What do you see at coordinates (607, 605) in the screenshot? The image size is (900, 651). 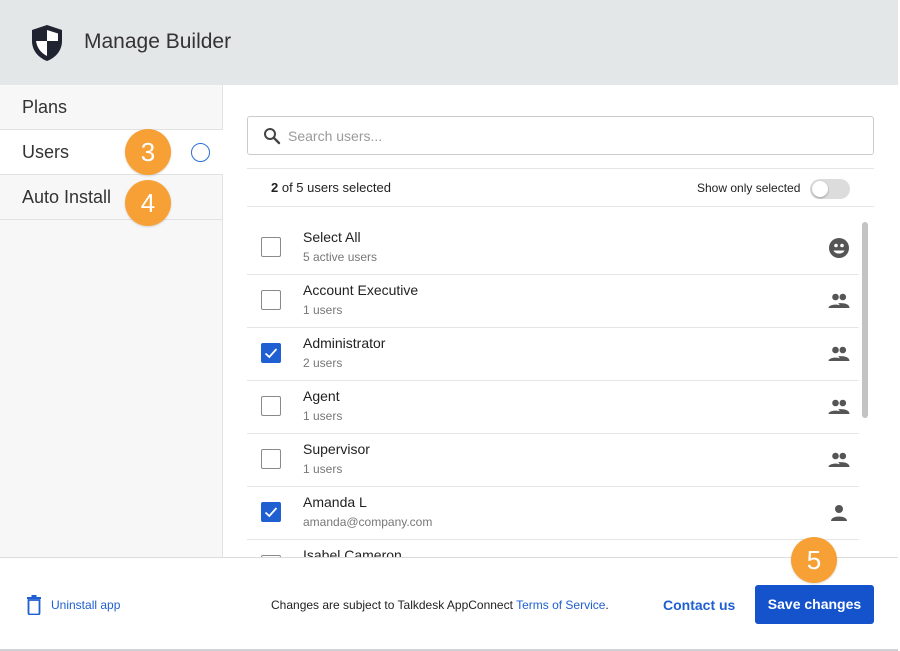 I see `terms-suffix: .` at bounding box center [607, 605].